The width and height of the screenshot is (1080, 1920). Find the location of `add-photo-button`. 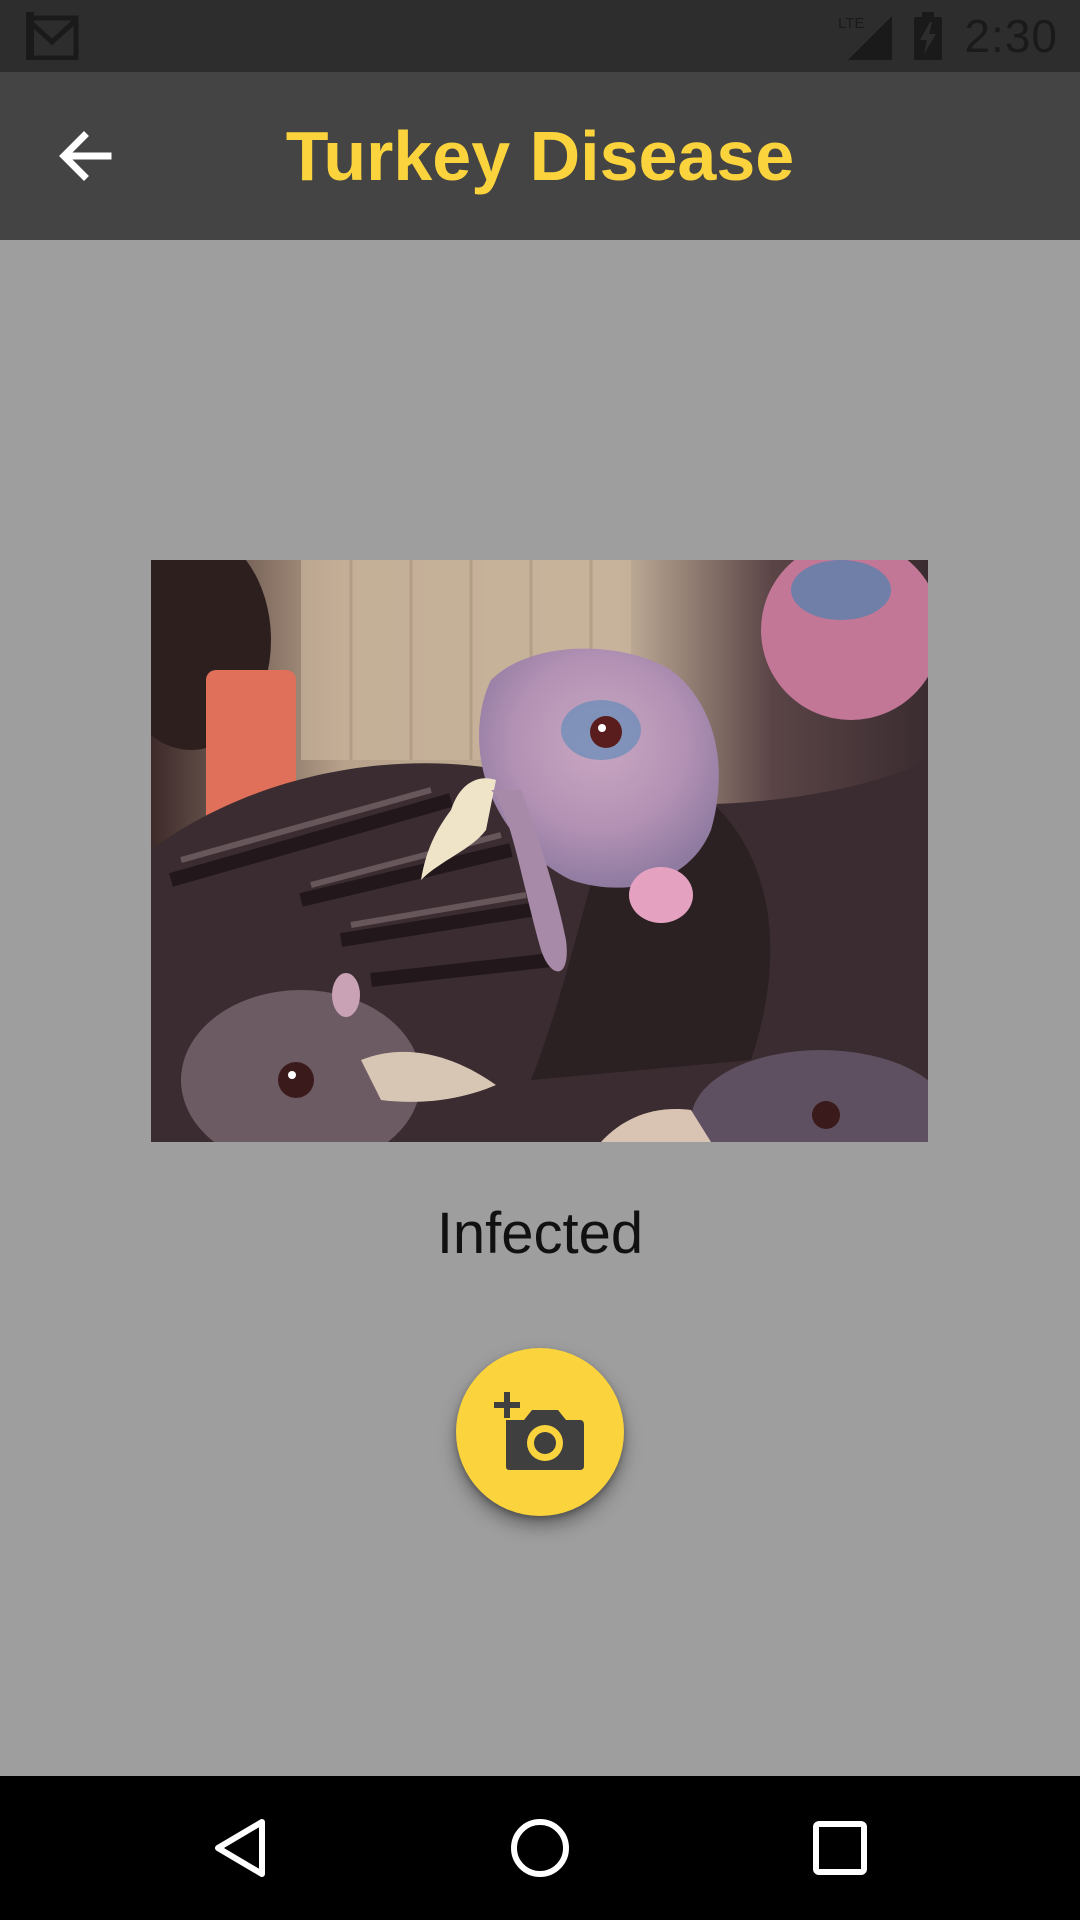

add-photo-button is located at coordinates (540, 1432).